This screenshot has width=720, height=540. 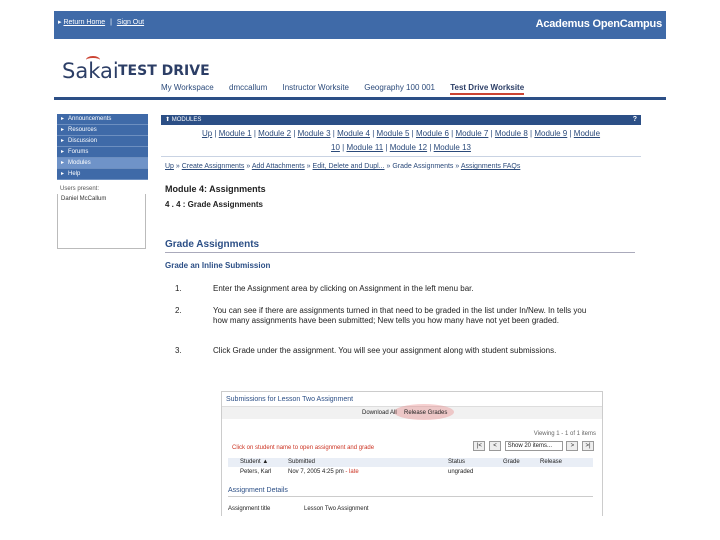 What do you see at coordinates (186, 120) in the screenshot?
I see `modules-bar-title: MODULES` at bounding box center [186, 120].